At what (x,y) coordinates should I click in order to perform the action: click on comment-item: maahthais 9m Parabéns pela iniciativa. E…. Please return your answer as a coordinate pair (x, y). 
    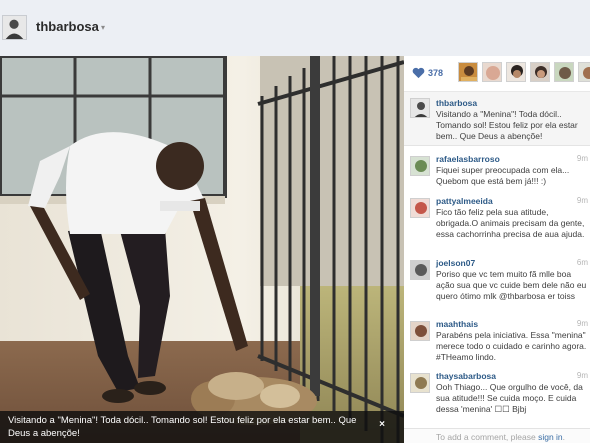
    Looking at the image, I should click on (497, 344).